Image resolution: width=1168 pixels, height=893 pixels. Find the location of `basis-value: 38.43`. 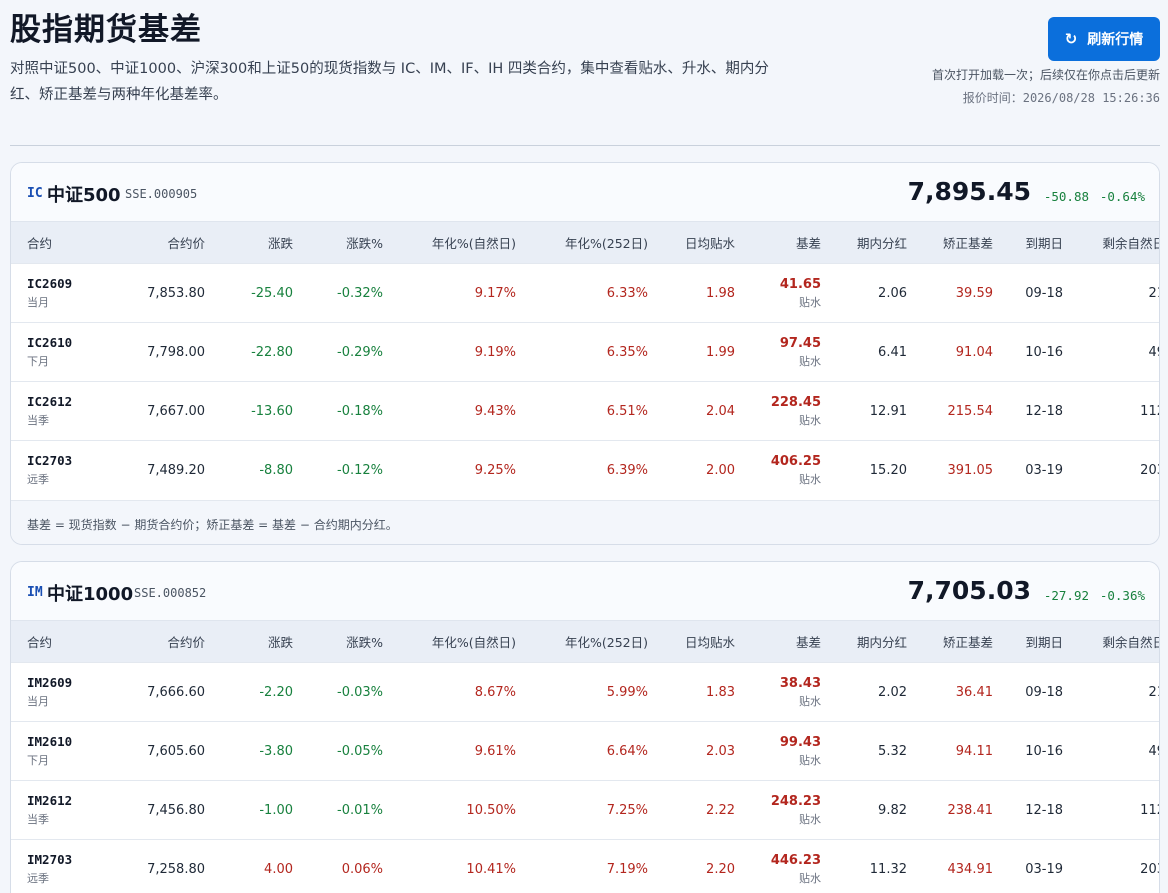

basis-value: 38.43 is located at coordinates (800, 683).